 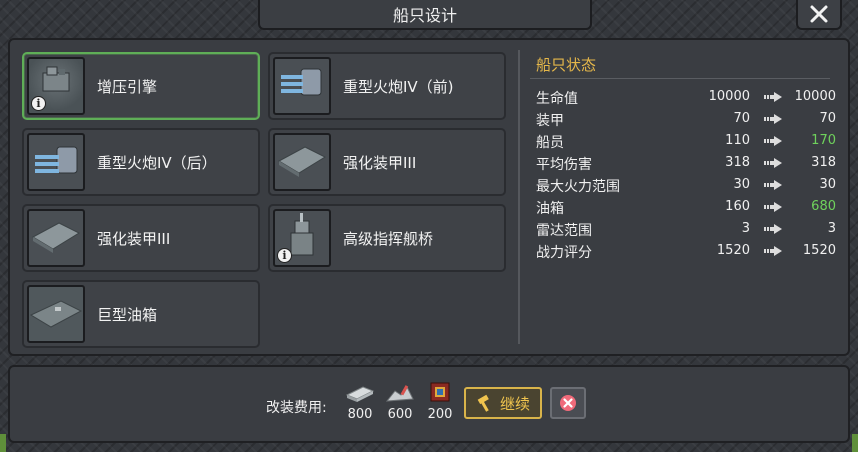 What do you see at coordinates (823, 162) in the screenshot?
I see `stat-after: 318` at bounding box center [823, 162].